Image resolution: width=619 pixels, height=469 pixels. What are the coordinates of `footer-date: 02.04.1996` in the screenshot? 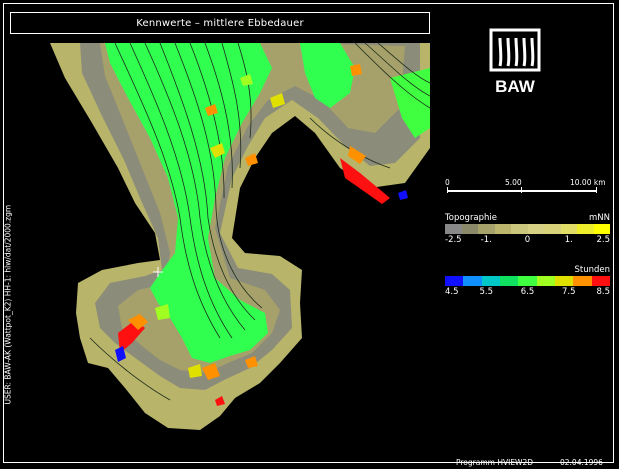 It's located at (581, 462).